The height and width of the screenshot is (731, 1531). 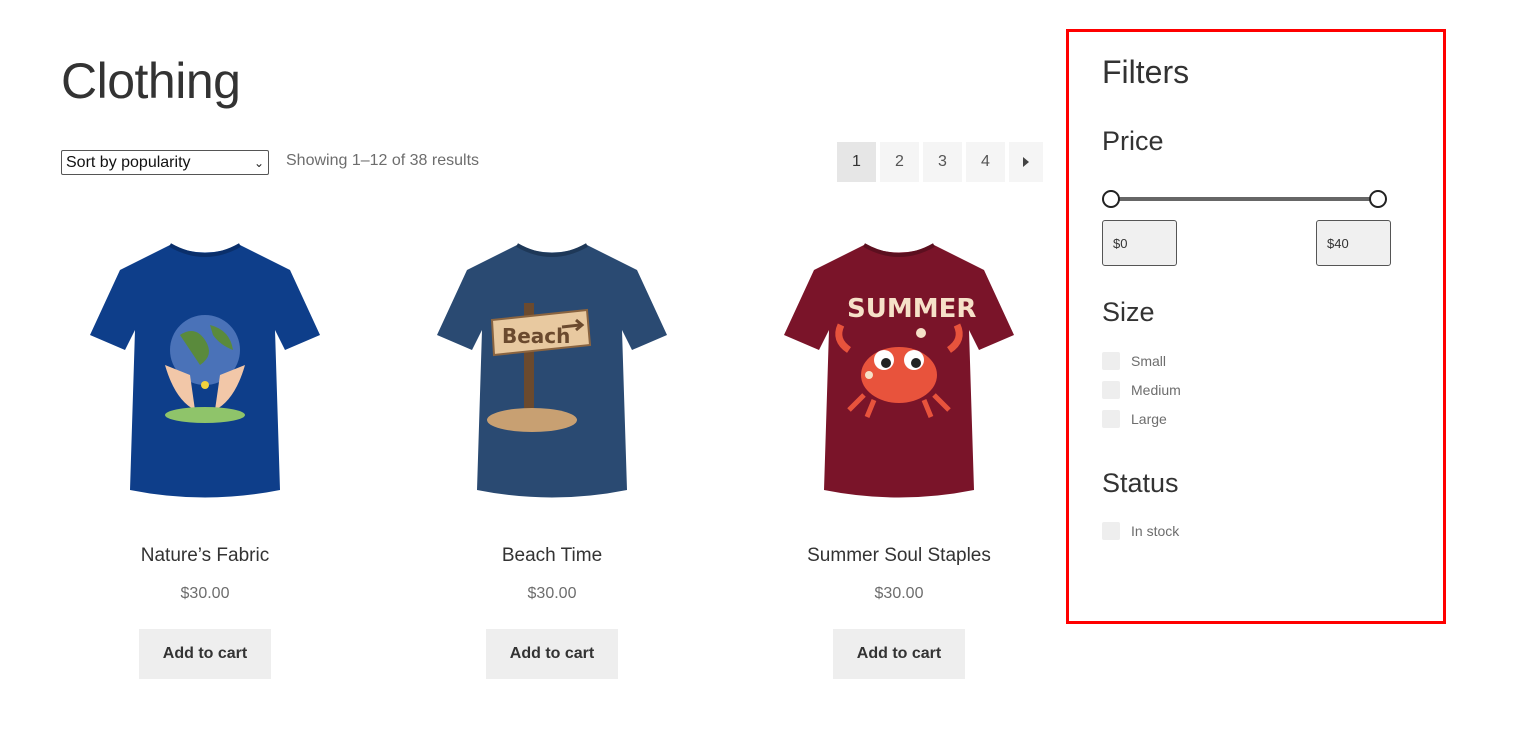 What do you see at coordinates (1133, 141) in the screenshot?
I see `price-filter-heading: Price` at bounding box center [1133, 141].